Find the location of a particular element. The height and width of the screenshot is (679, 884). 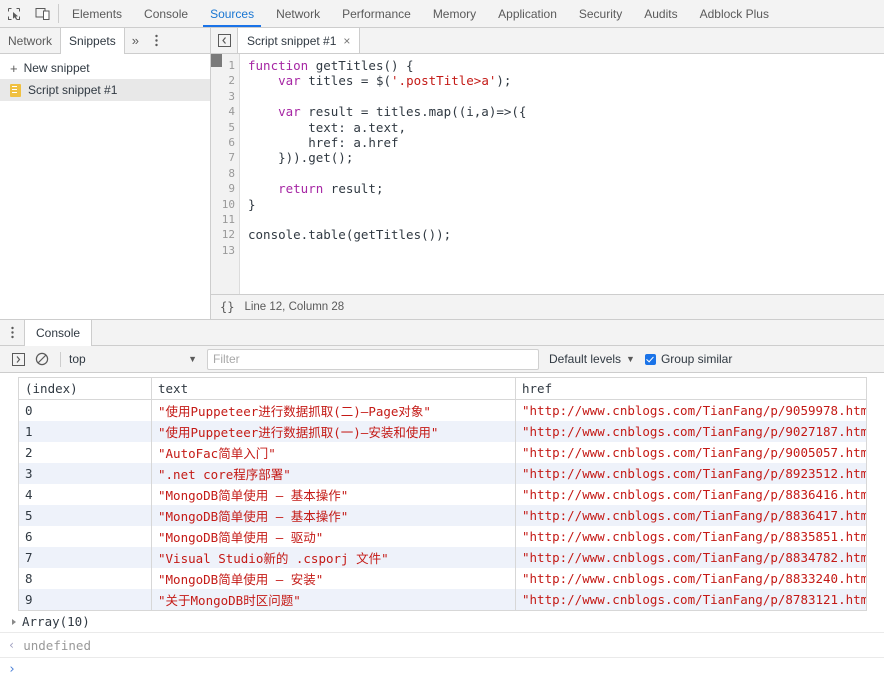

cell-text: "MongoDB简单使用 — 安装" is located at coordinates (333, 578).